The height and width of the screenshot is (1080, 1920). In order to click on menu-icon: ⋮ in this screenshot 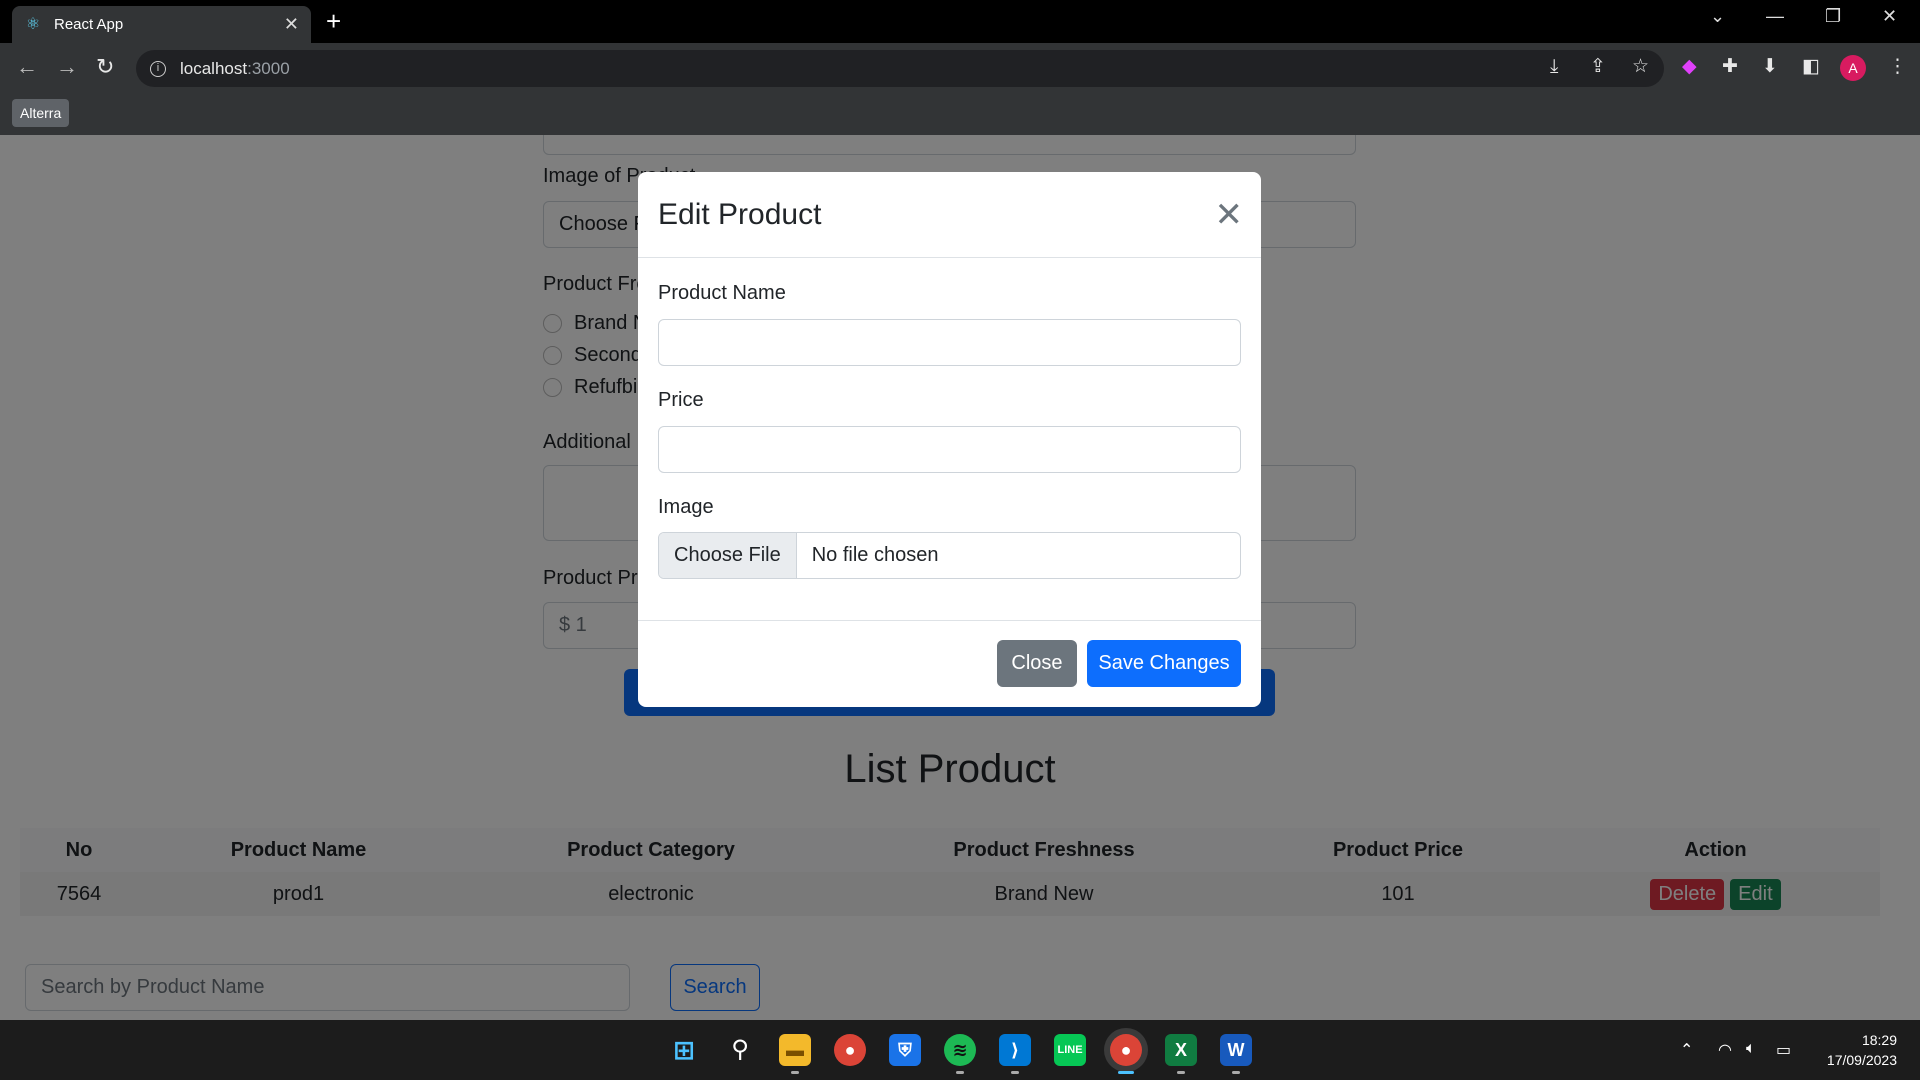, I will do `click(1897, 67)`.